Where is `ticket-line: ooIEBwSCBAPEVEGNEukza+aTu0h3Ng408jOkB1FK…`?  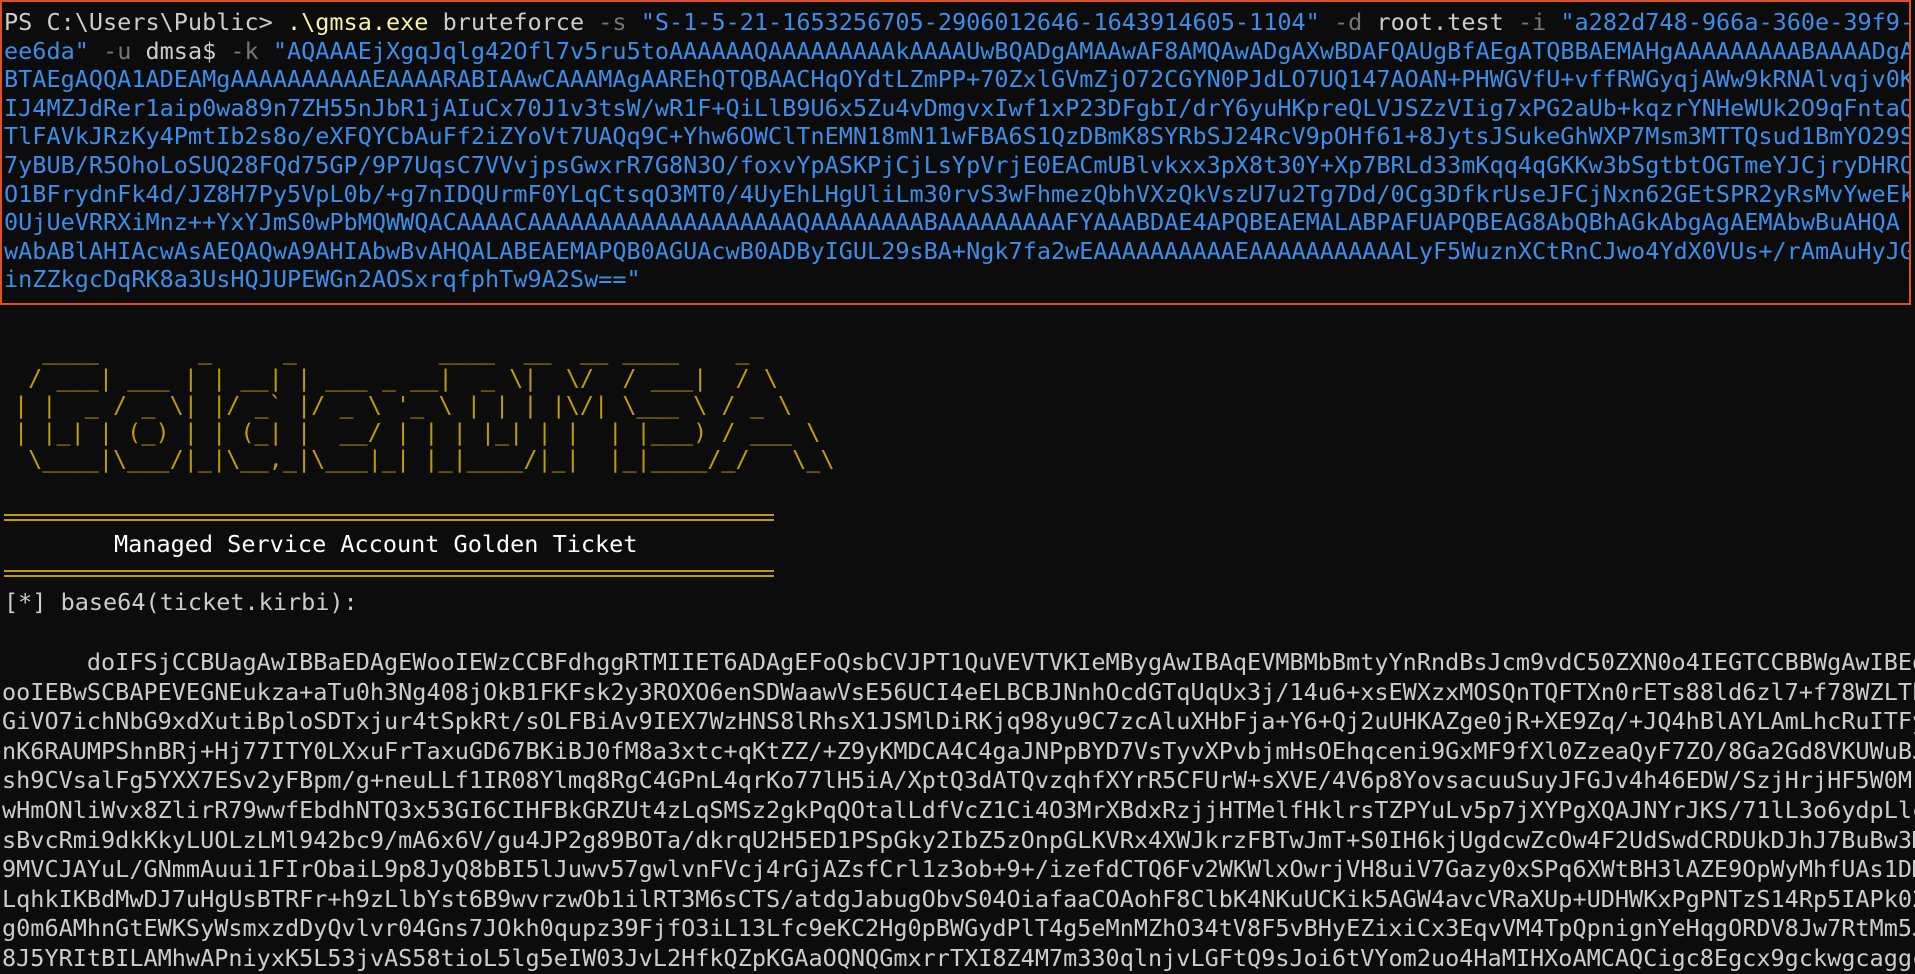 ticket-line: ooIEBwSCBAPEVEGNEukza+aTu0h3Ng408jOkB1FK… is located at coordinates (958, 691).